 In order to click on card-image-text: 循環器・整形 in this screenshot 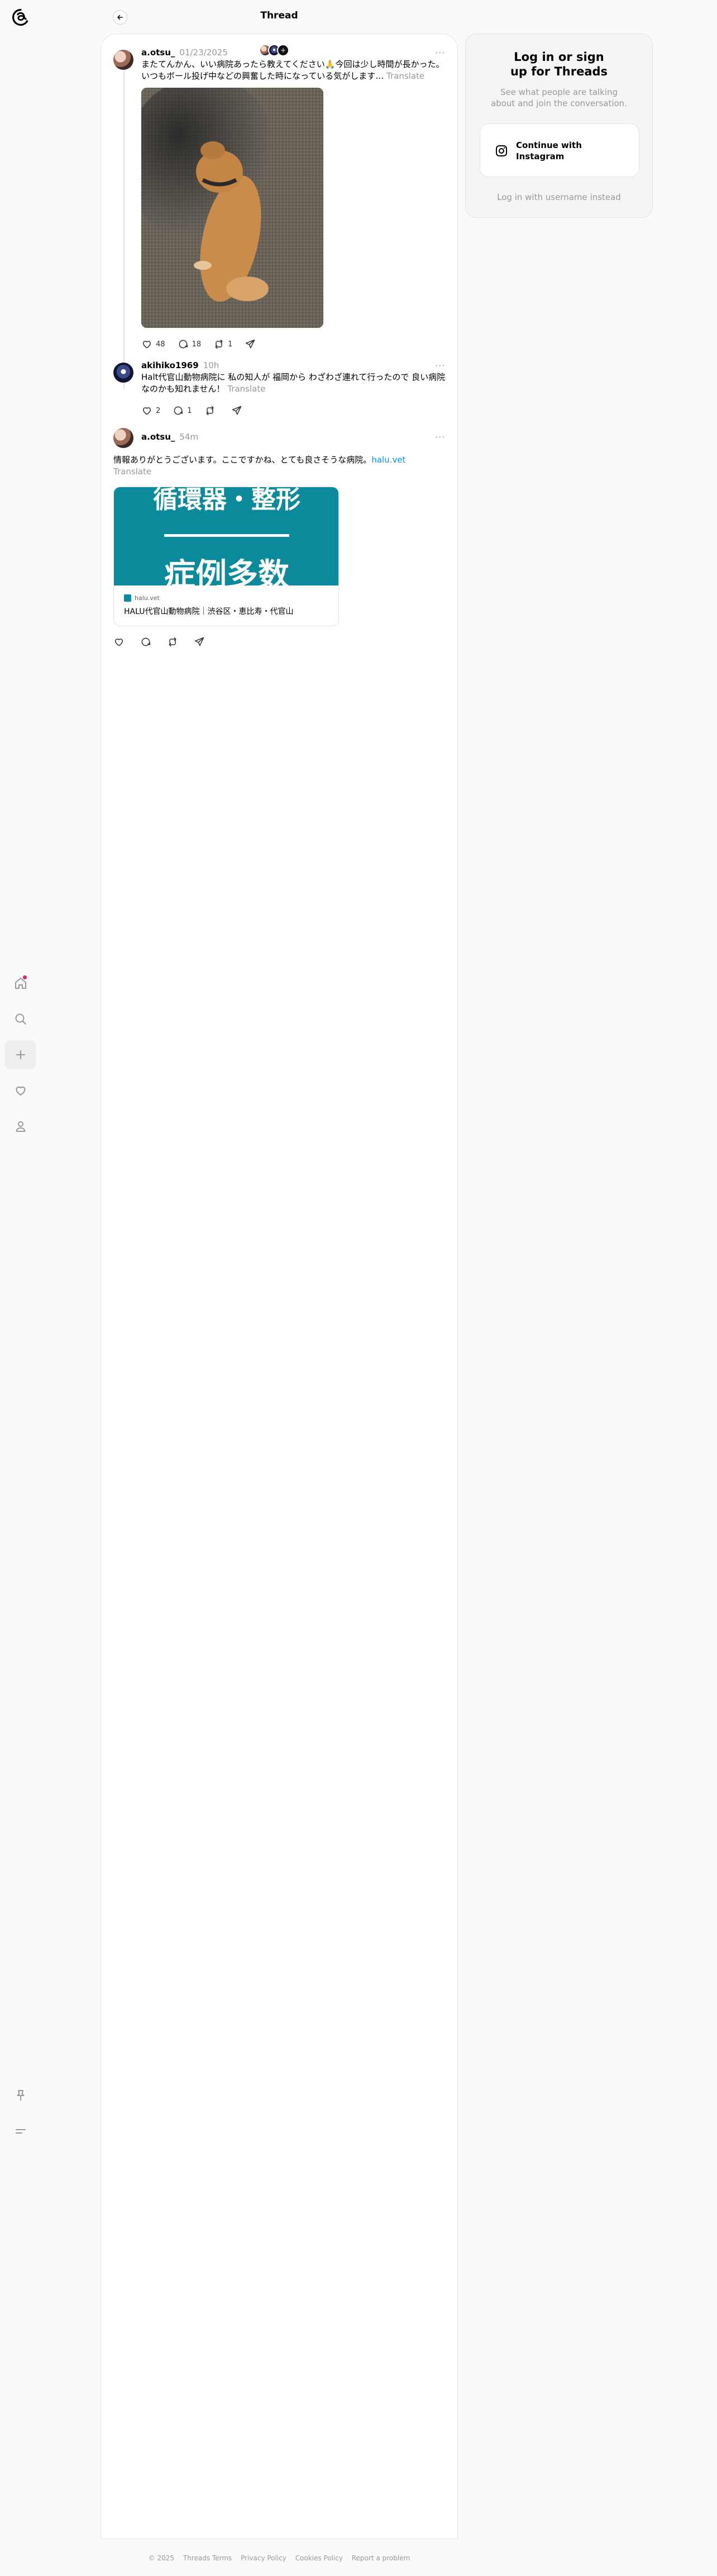, I will do `click(227, 500)`.